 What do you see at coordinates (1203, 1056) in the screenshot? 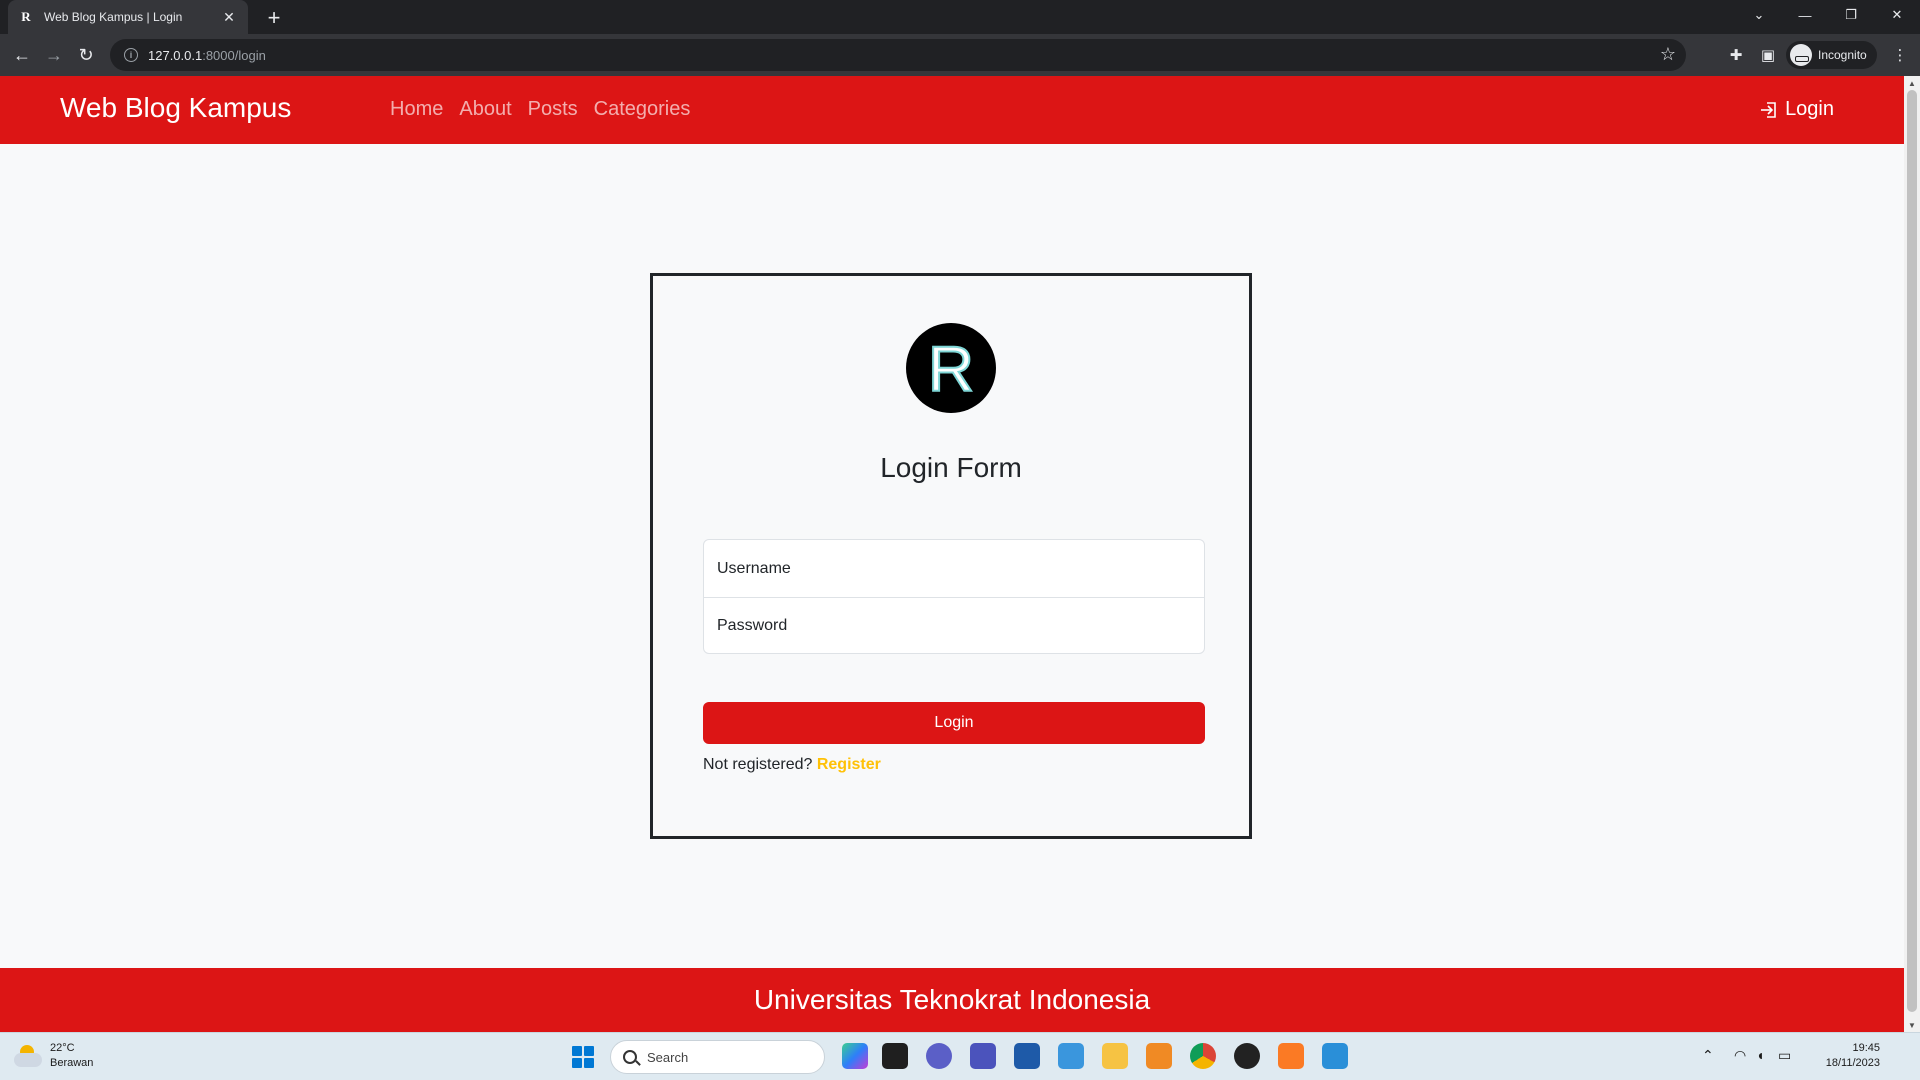
I see `chrome-icon` at bounding box center [1203, 1056].